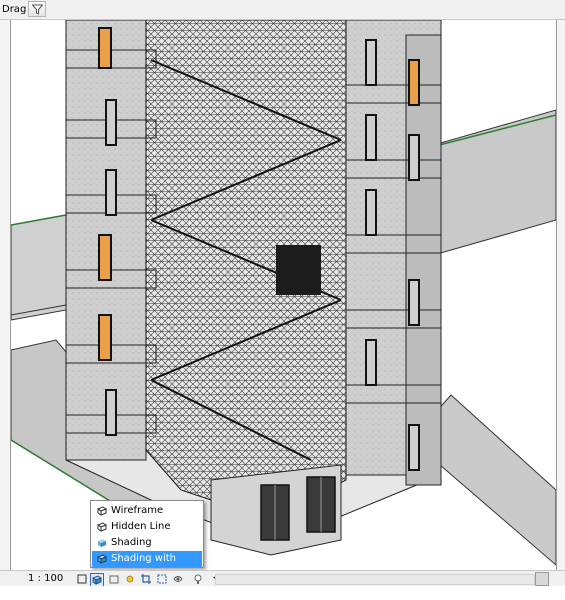 The height and width of the screenshot is (600, 565). Describe the element at coordinates (542, 579) in the screenshot. I see `scrollbar-thumb` at that location.